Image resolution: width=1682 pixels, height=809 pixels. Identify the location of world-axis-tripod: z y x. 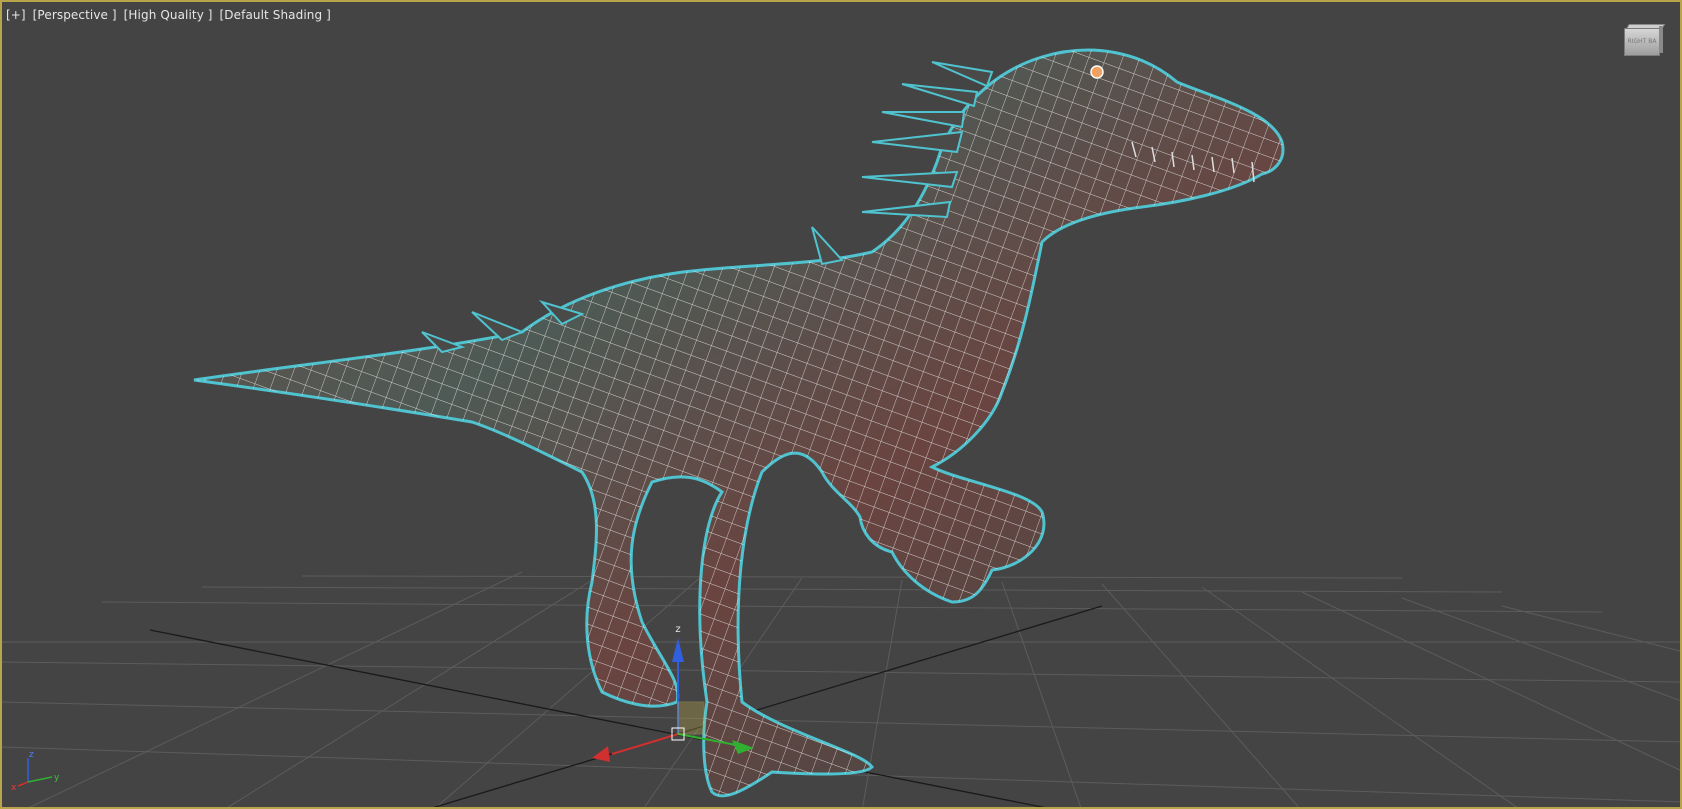
(35, 771).